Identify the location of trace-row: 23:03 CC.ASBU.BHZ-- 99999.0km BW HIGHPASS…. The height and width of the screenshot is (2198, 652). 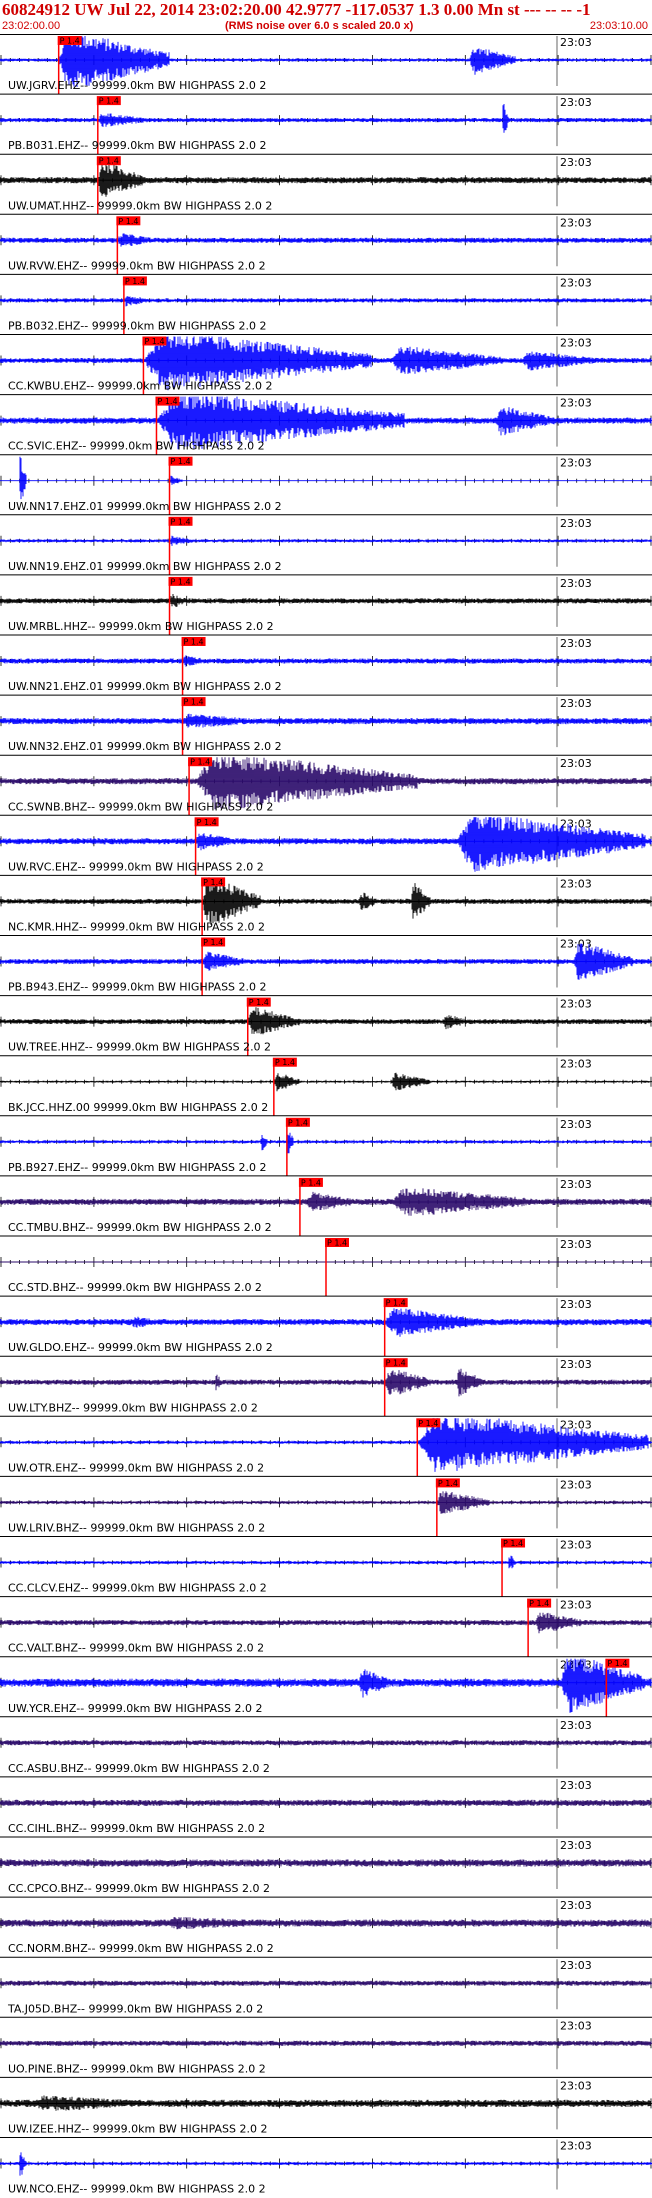
(326, 1745).